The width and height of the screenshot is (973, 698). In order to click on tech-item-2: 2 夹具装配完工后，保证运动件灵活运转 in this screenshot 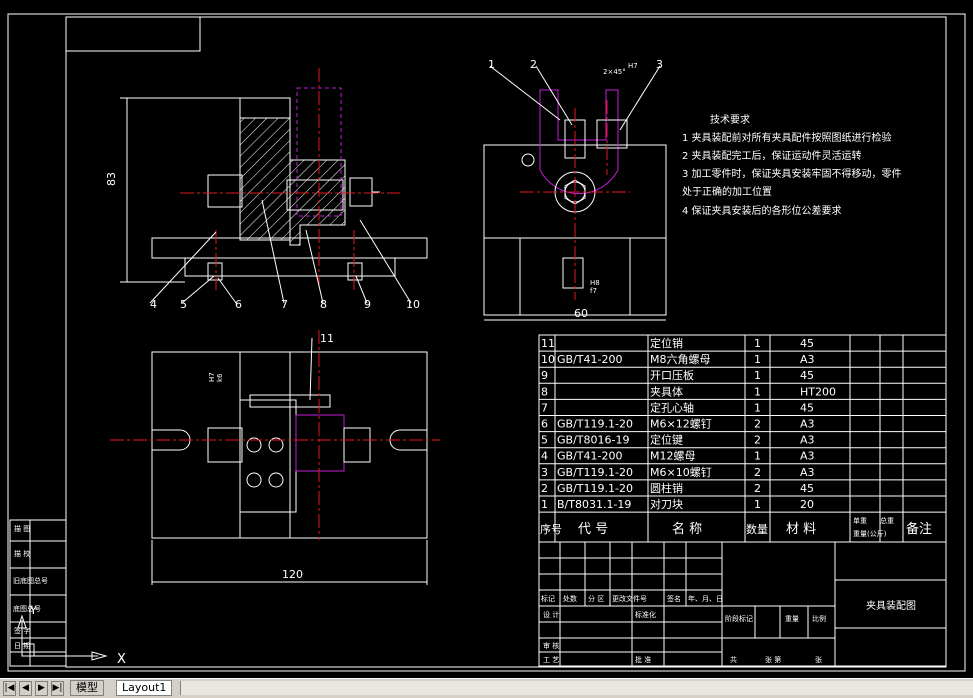, I will do `click(772, 155)`.